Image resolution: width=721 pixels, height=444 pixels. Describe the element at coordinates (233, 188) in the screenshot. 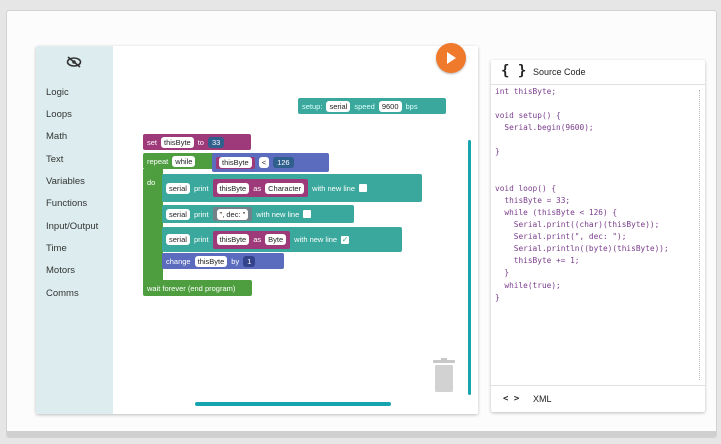

I see `print1-var-dropdown: thisByte` at that location.